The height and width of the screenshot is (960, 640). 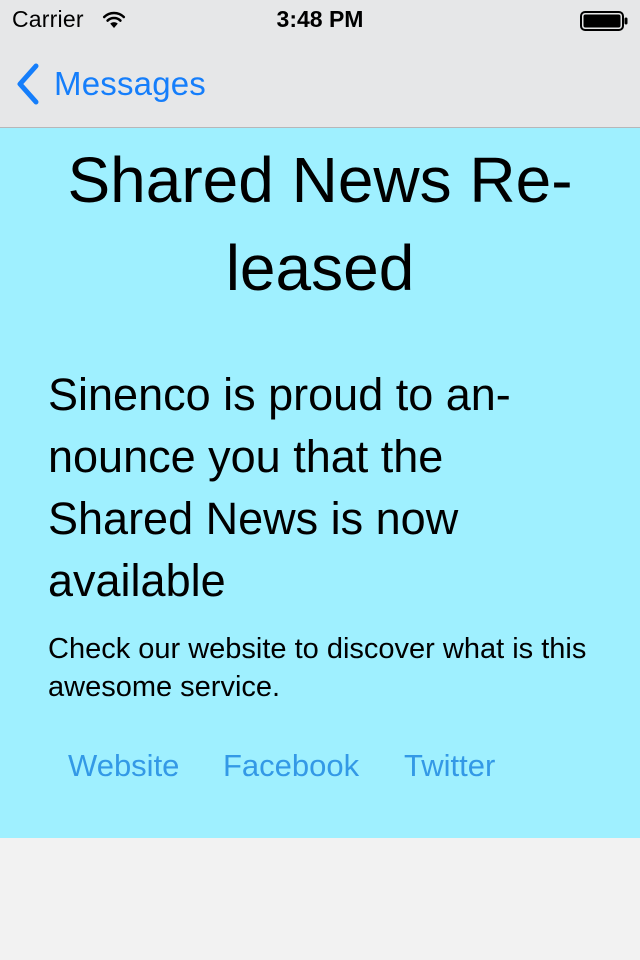 I want to click on chevron-left-icon, so click(x=28, y=84).